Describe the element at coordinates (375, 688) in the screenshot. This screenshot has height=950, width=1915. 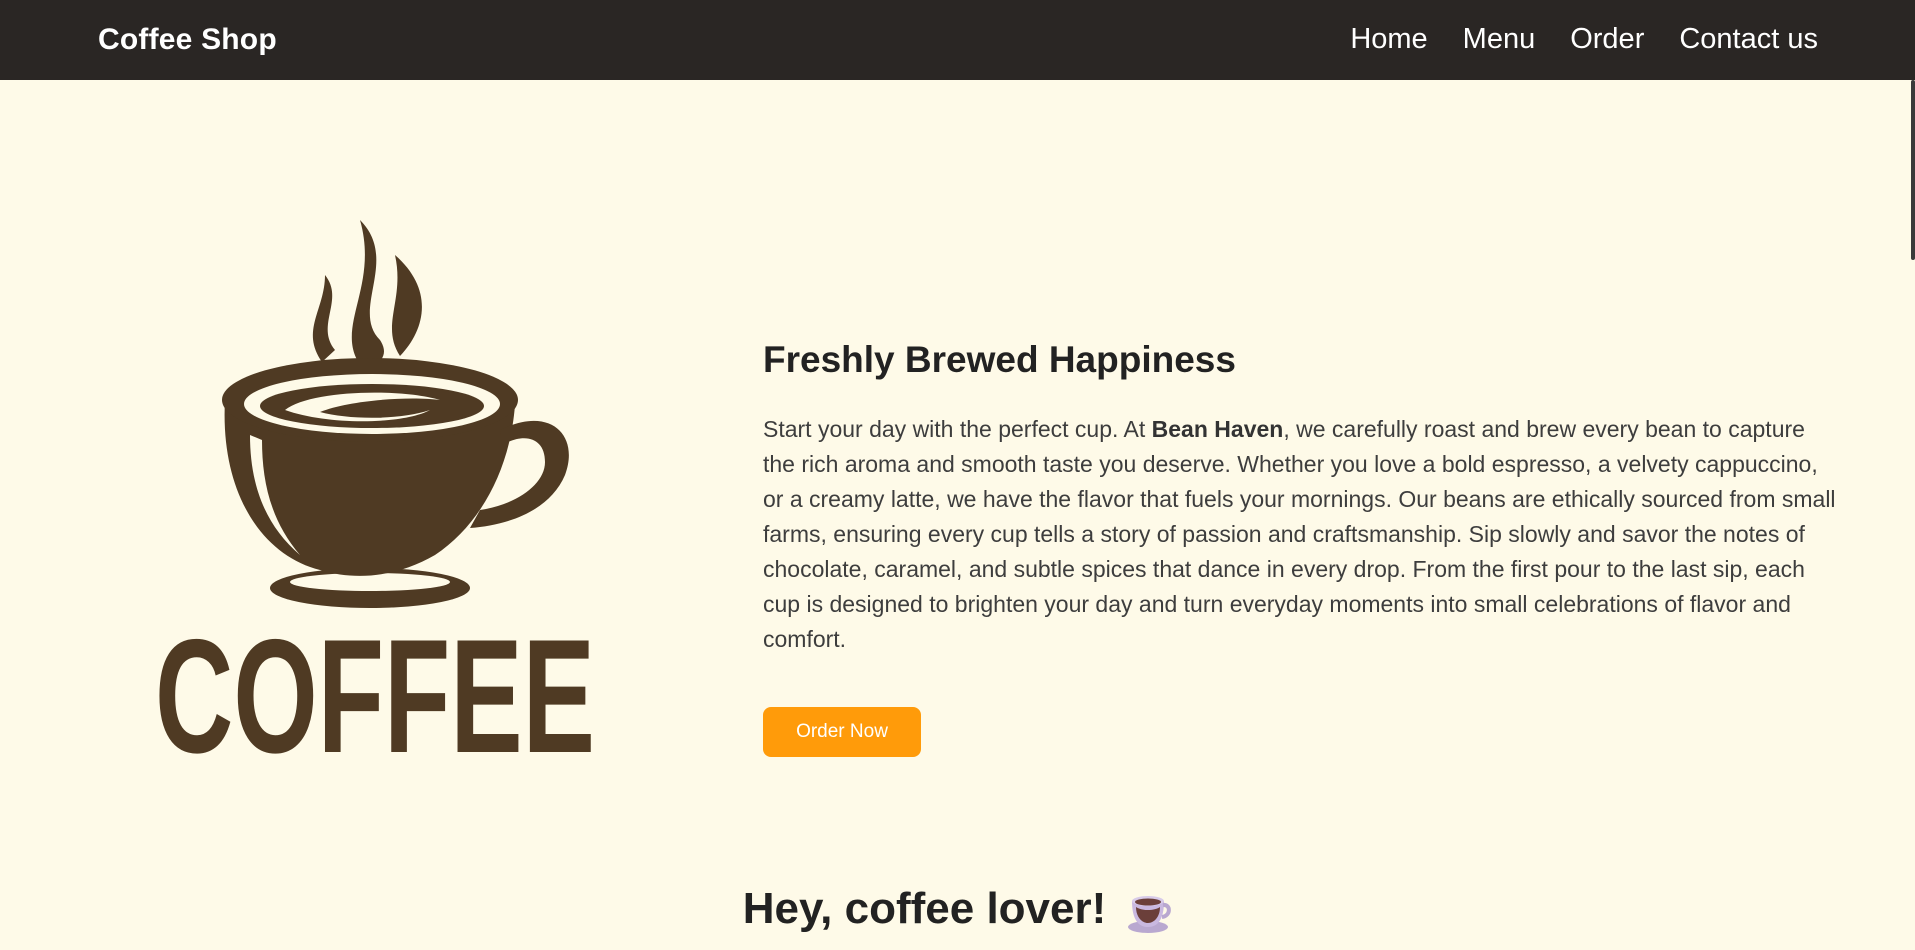
I see `logo-text: COFFEE` at that location.